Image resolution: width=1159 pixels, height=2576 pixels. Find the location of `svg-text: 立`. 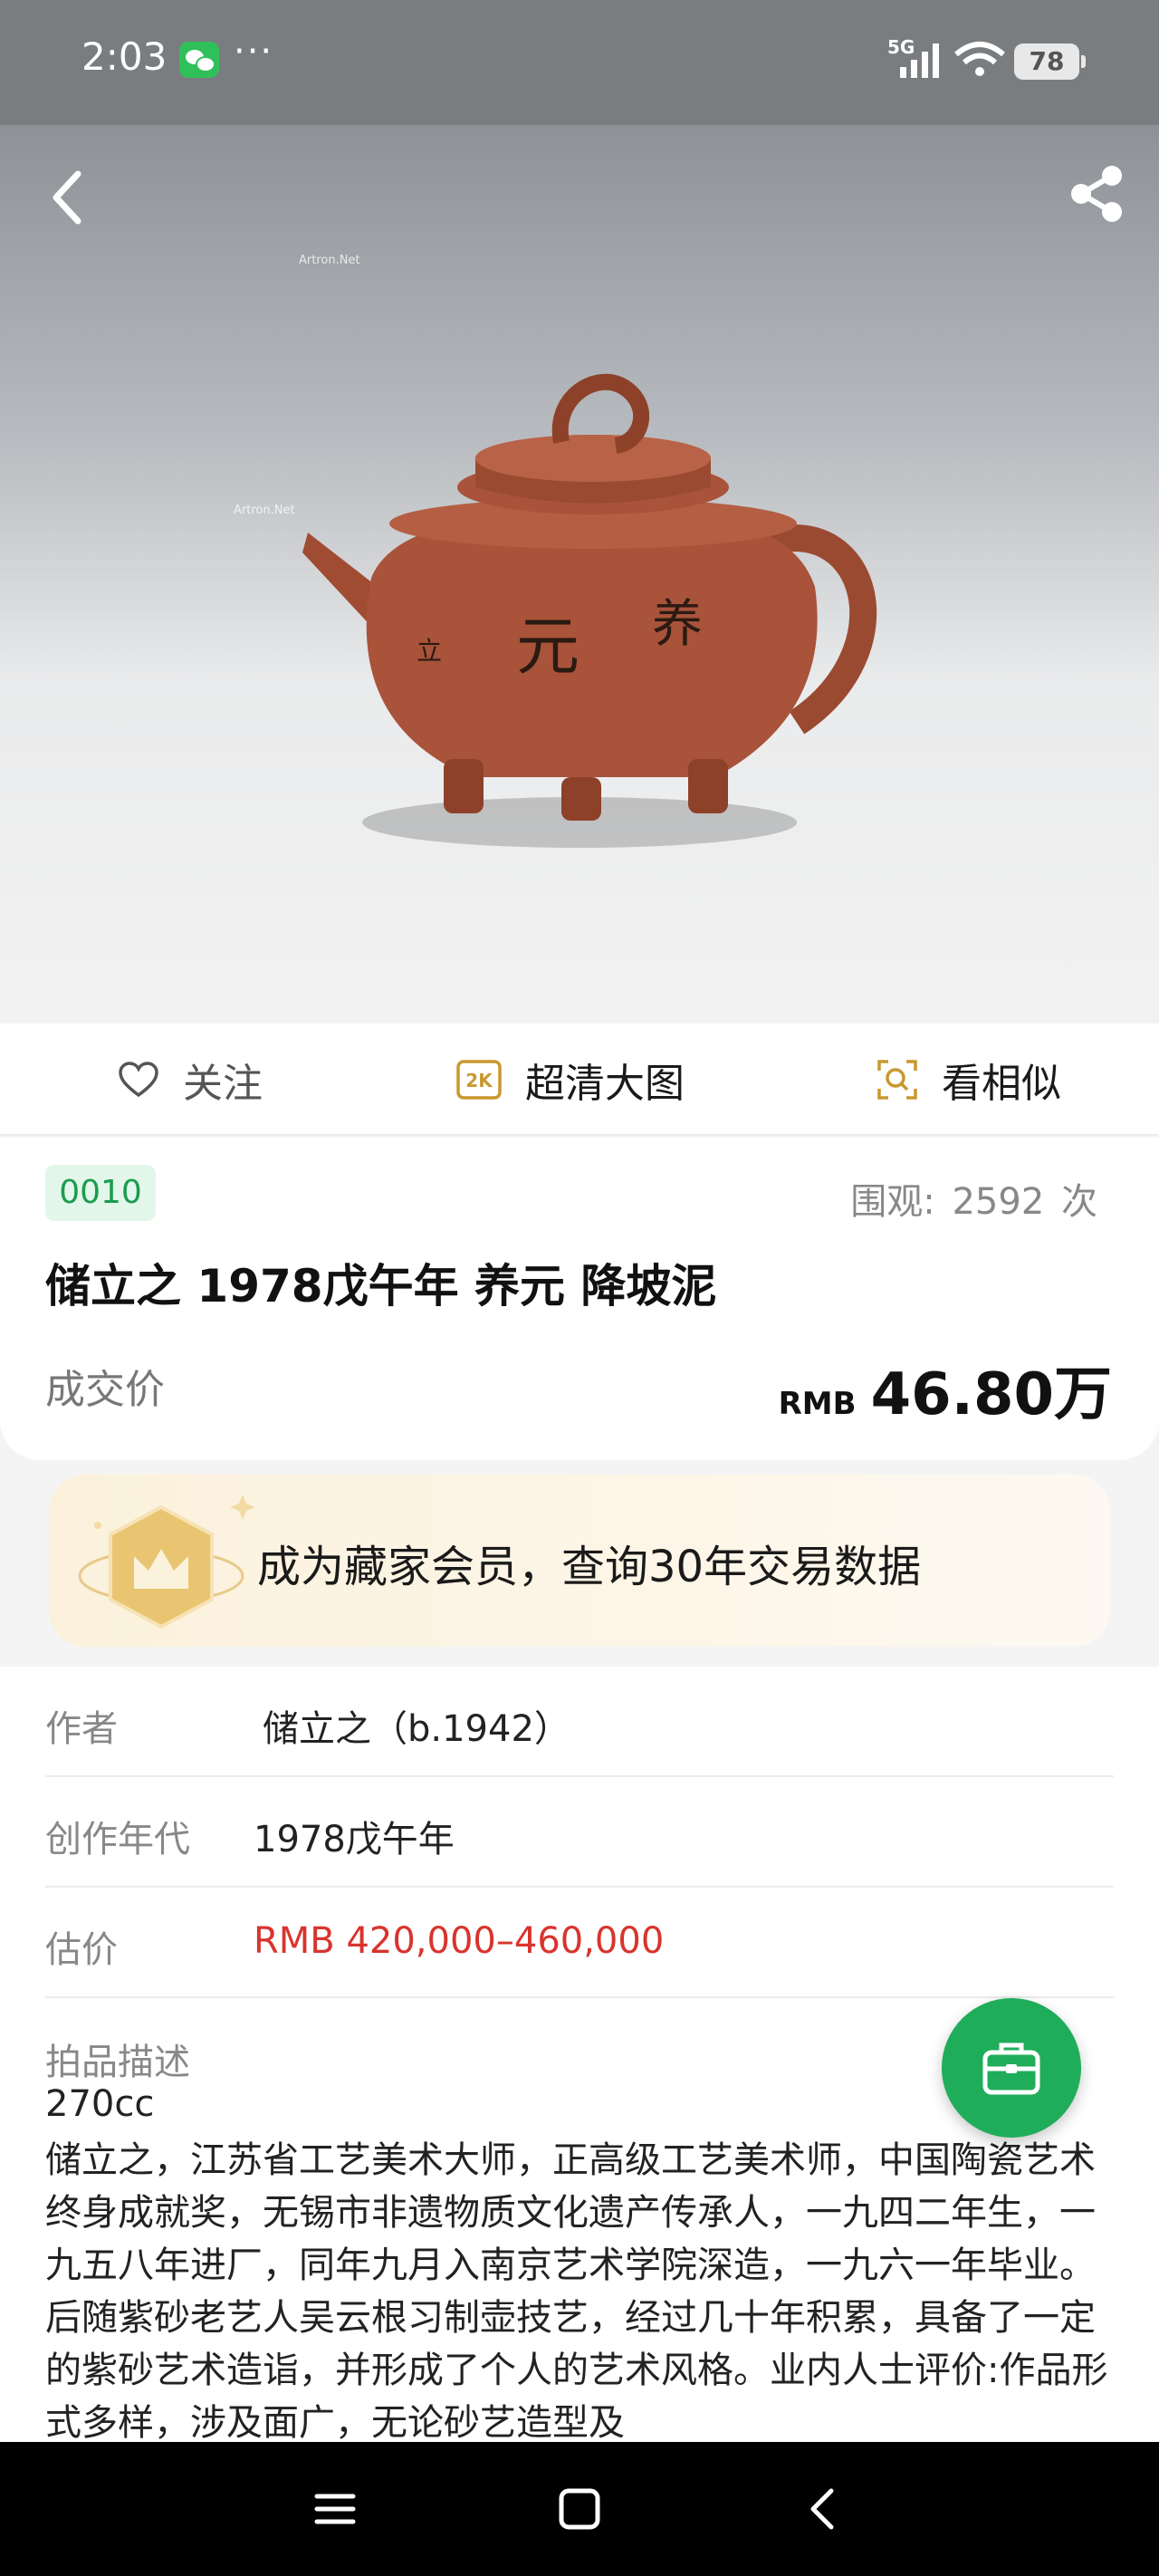

svg-text: 立 is located at coordinates (430, 651).